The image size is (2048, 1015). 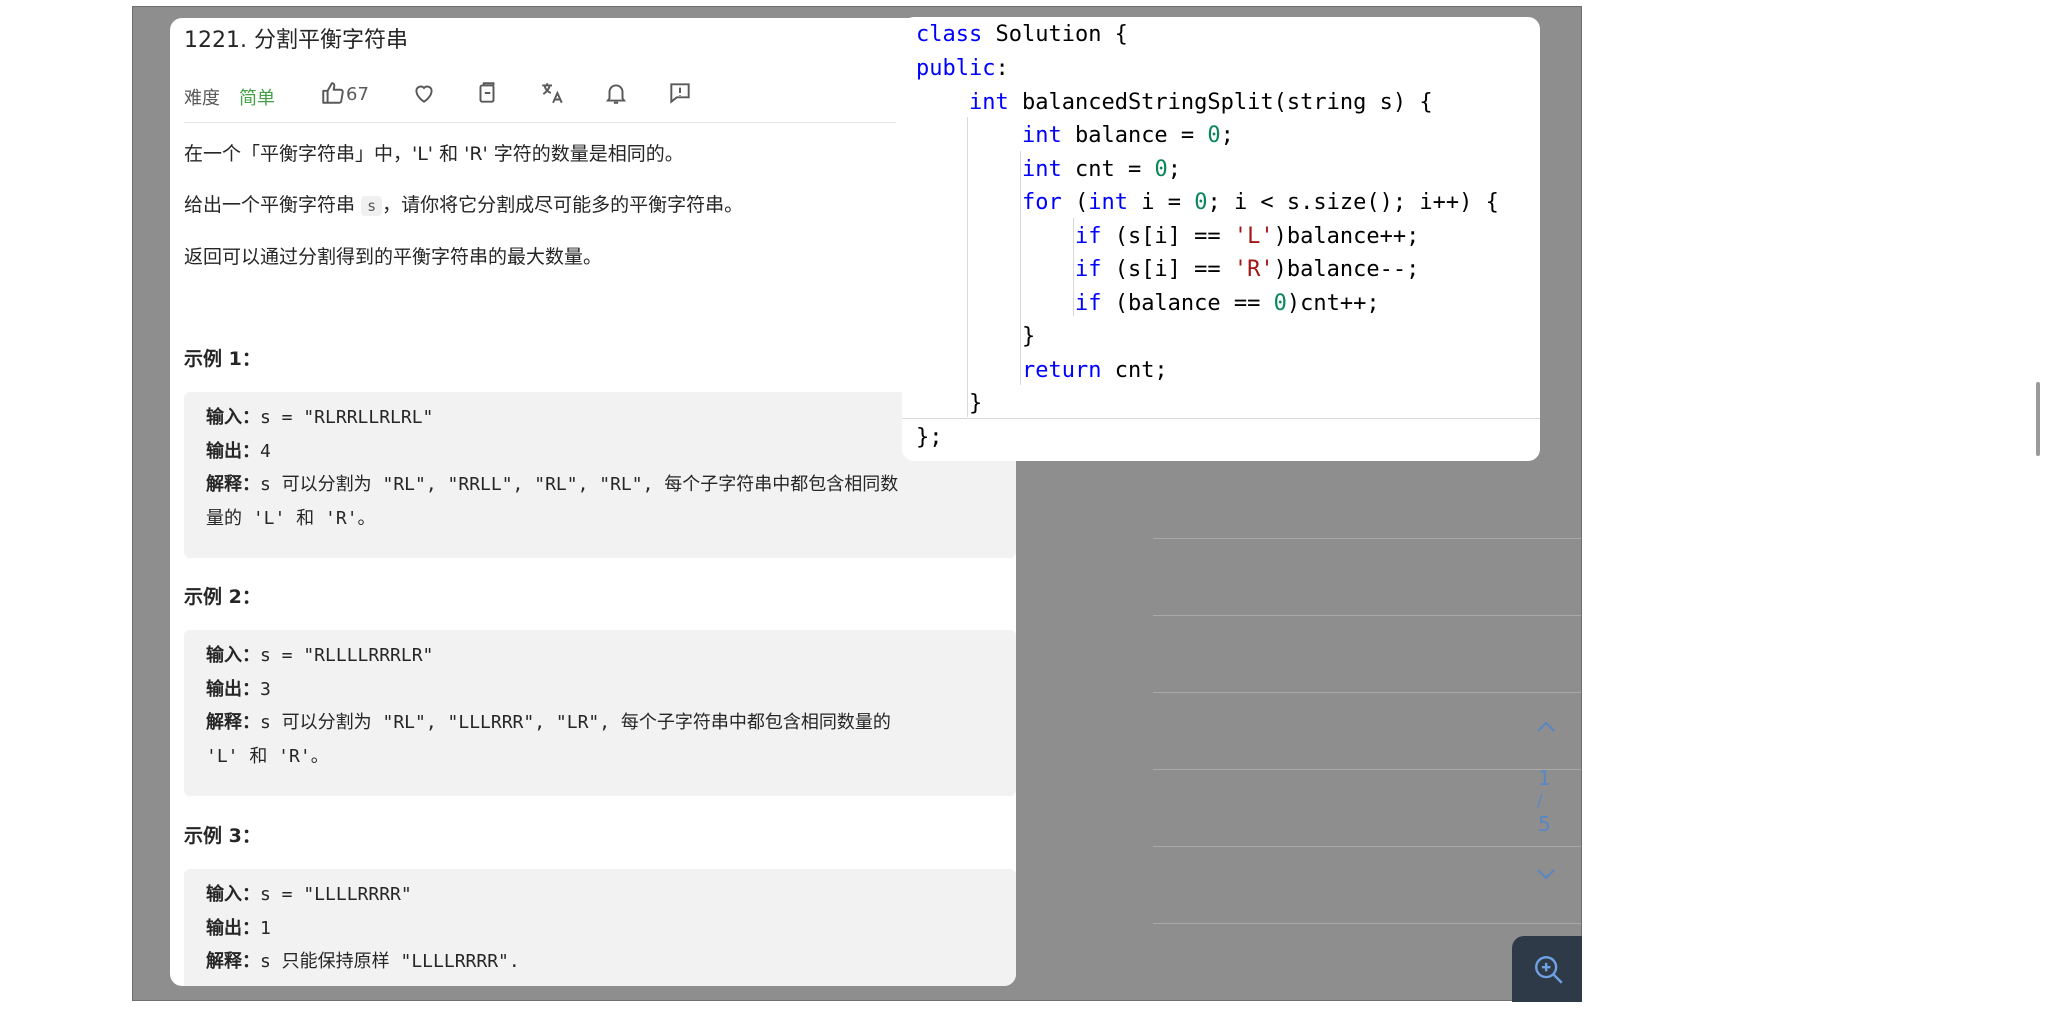 I want to click on code-line: int cnt = 0;, so click(x=1101, y=169).